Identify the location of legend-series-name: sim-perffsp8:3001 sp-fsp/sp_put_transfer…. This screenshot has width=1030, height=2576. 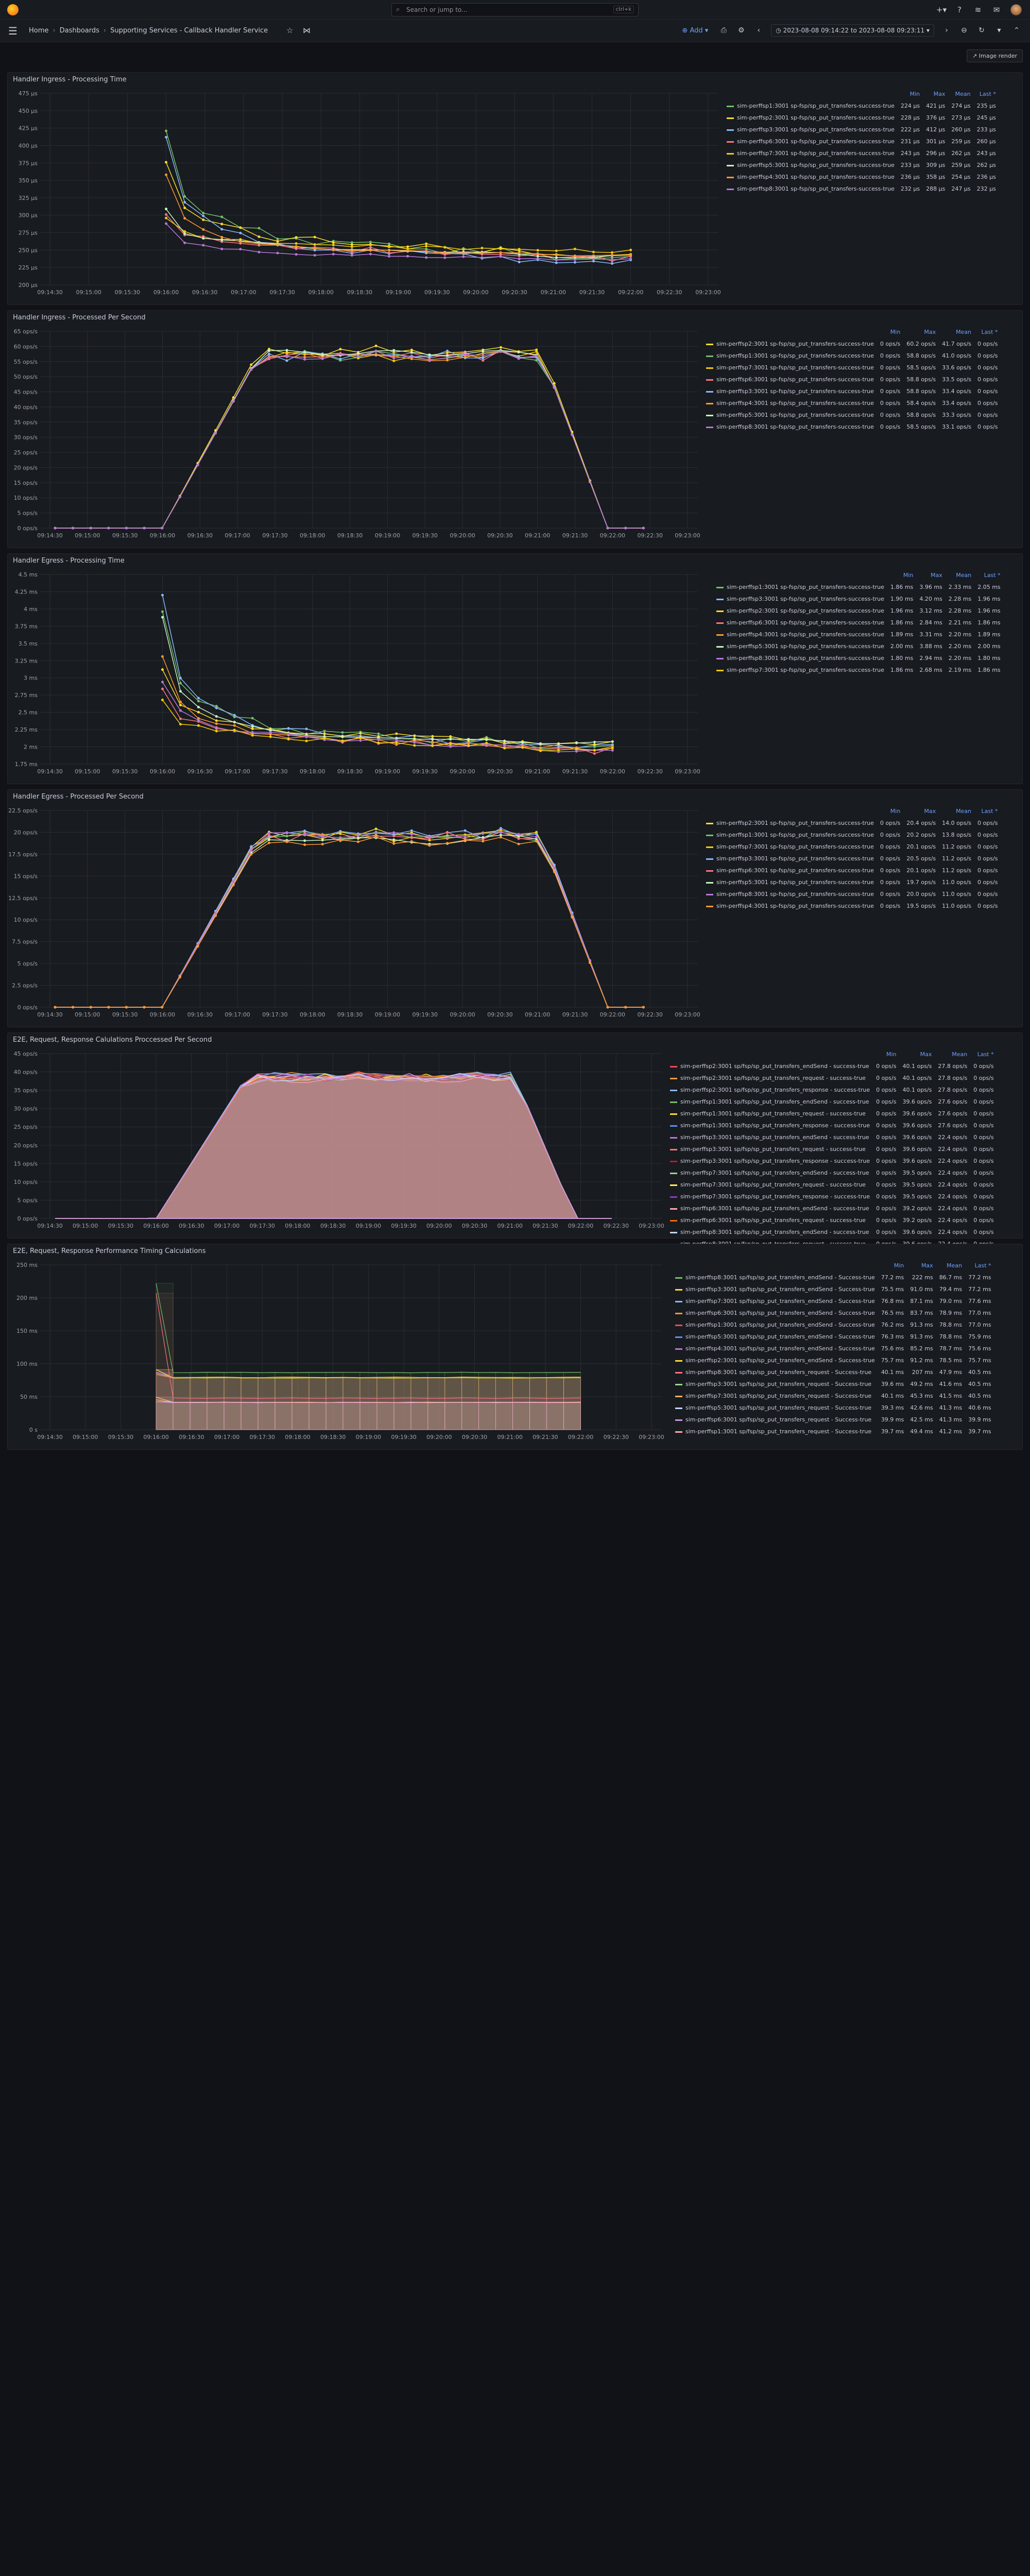
(800, 658).